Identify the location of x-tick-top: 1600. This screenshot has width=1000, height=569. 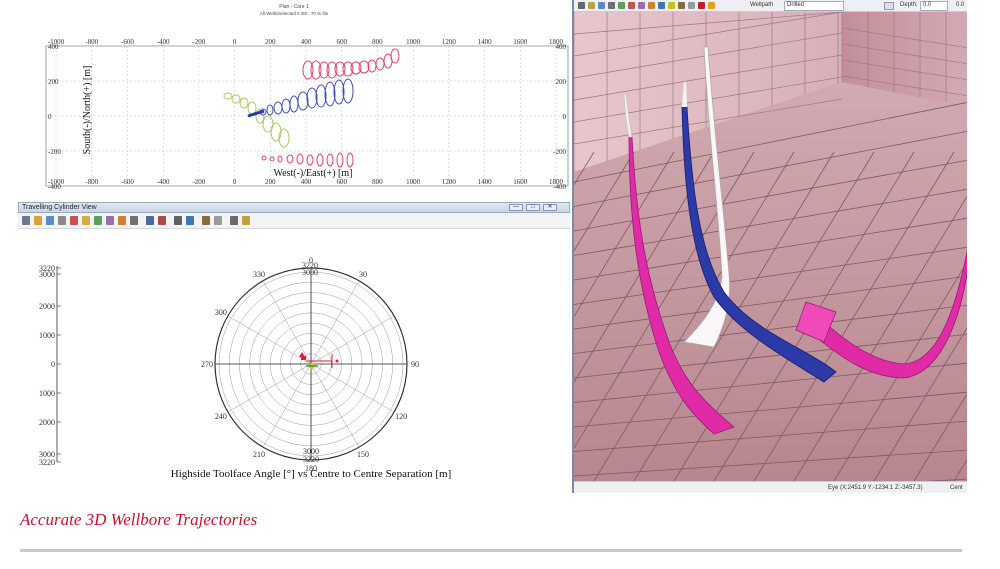
(520, 42).